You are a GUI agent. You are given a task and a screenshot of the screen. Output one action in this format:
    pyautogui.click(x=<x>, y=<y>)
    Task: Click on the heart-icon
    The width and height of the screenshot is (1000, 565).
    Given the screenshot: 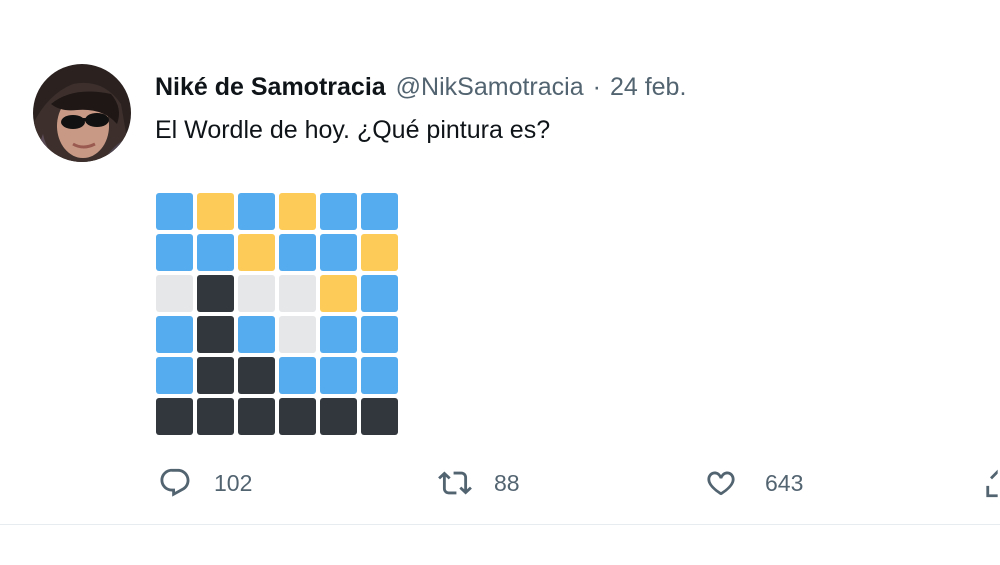 What is the action you would take?
    pyautogui.click(x=721, y=483)
    